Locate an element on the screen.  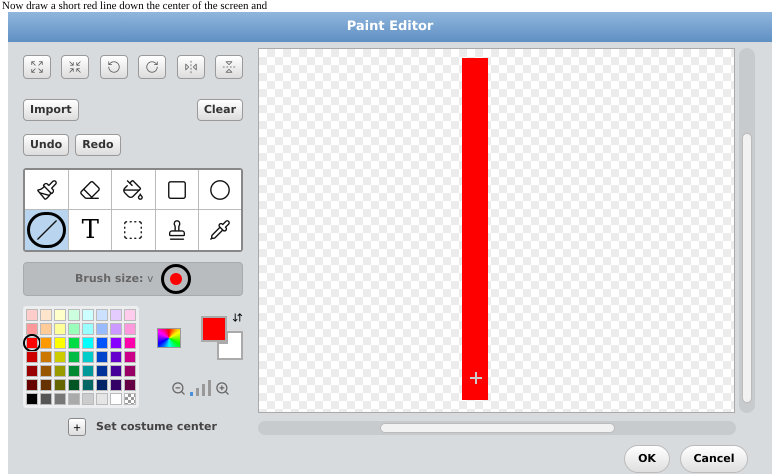
rotate-left-icon is located at coordinates (113, 67).